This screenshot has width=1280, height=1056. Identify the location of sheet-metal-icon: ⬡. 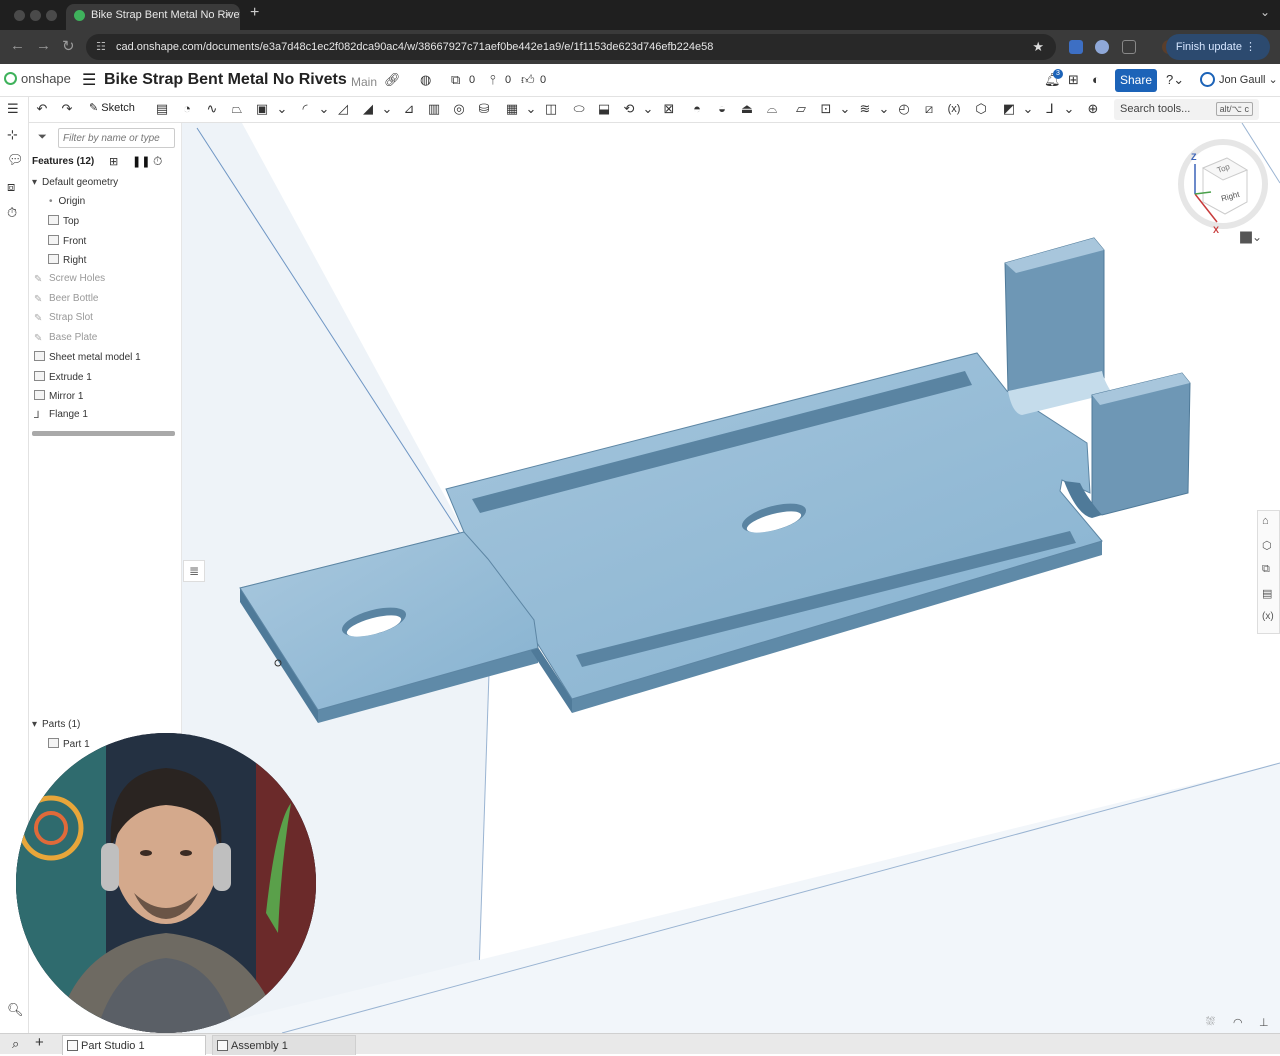
(981, 109).